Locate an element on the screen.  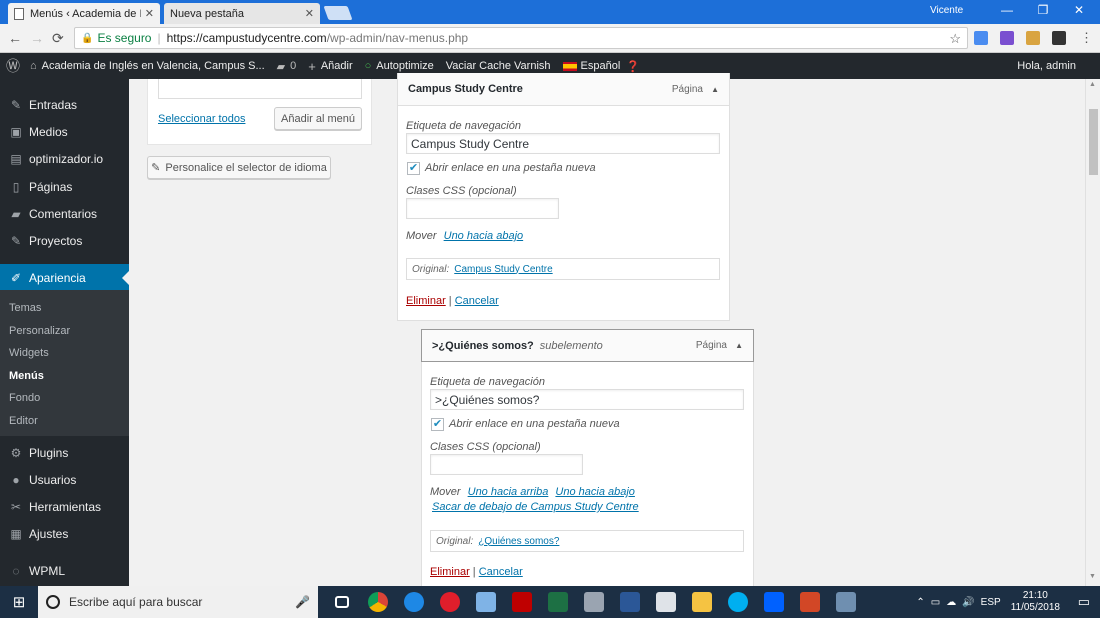
filezilla-icon is located at coordinates (522, 602).